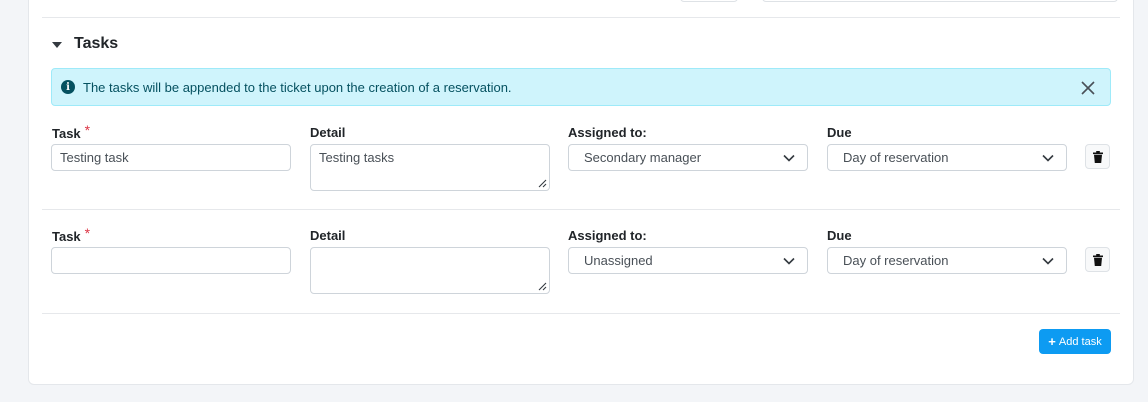 The image size is (1148, 402). What do you see at coordinates (96, 43) in the screenshot?
I see `section-title: Tasks` at bounding box center [96, 43].